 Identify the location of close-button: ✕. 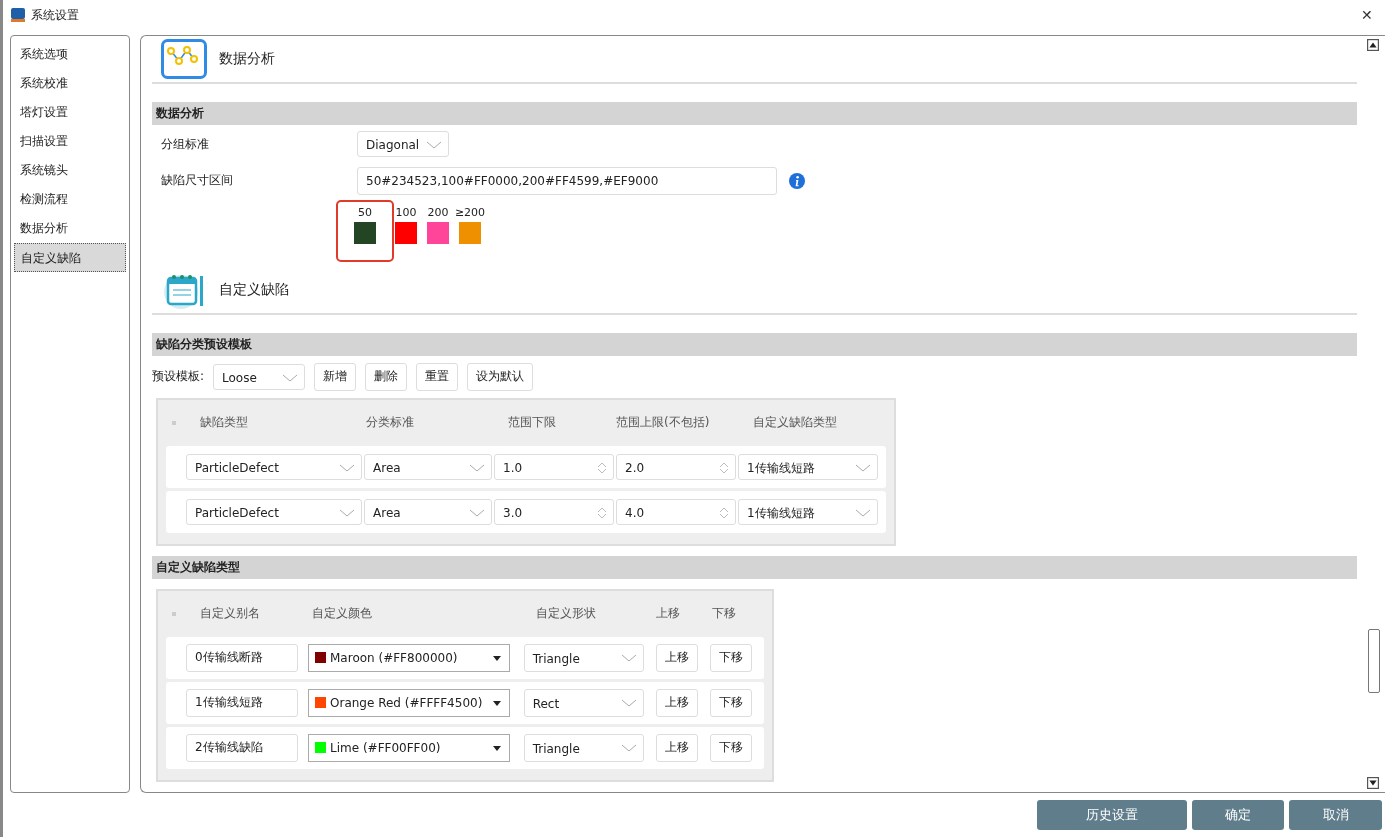
(1367, 15).